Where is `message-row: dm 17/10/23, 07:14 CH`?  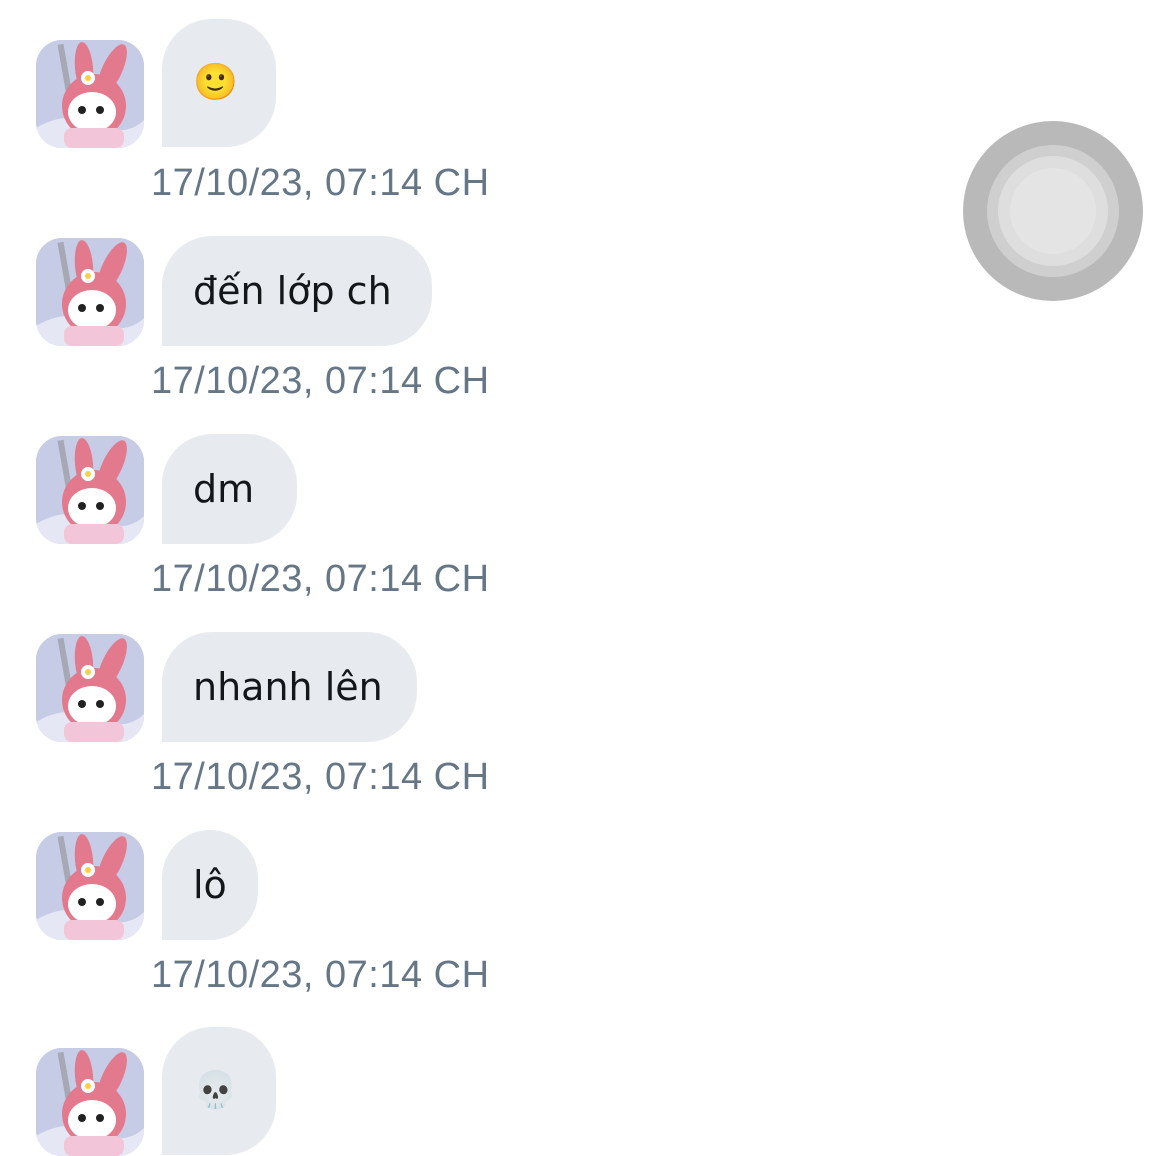
message-row: dm 17/10/23, 07:14 CH is located at coordinates (450, 517).